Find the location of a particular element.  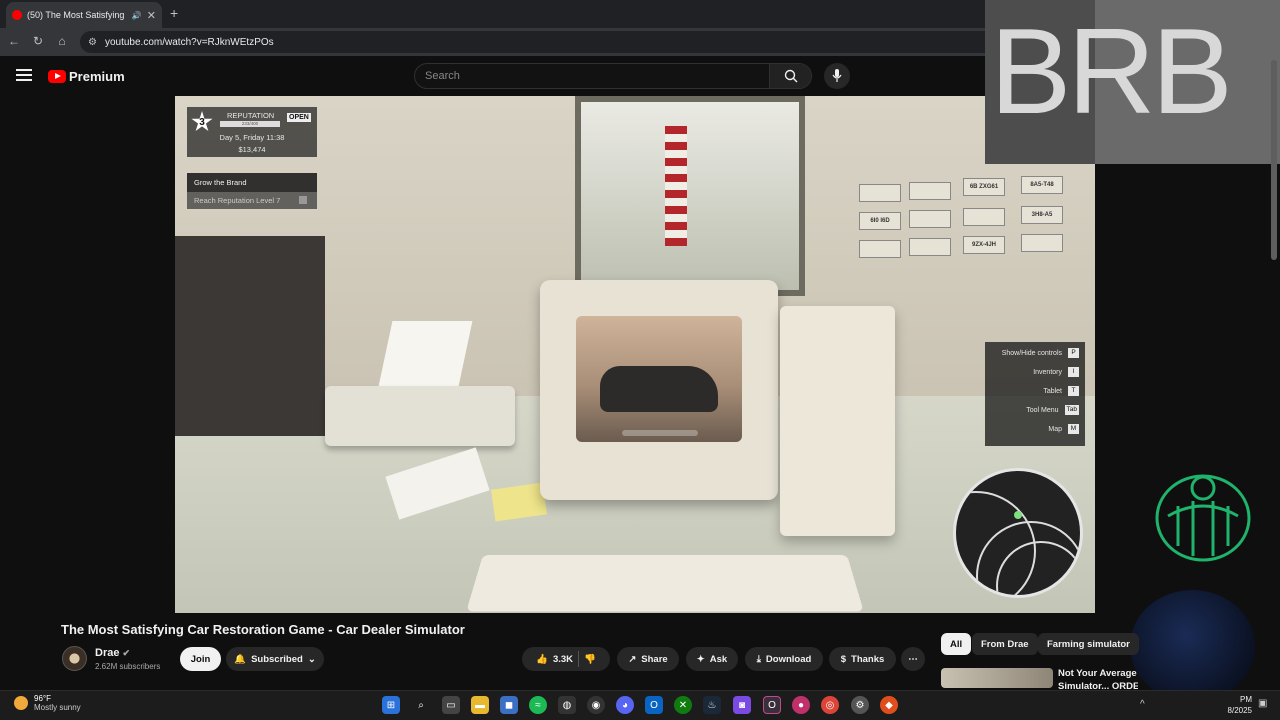

app-icon: ◍ is located at coordinates (567, 705).